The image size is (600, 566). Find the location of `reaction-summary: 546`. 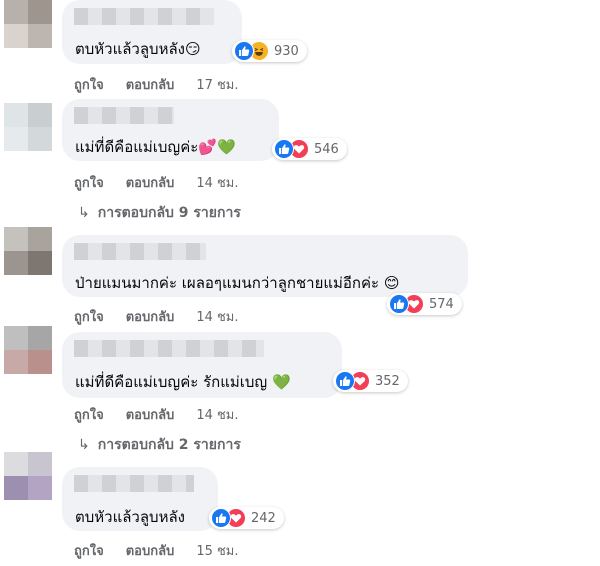

reaction-summary: 546 is located at coordinates (309, 149).